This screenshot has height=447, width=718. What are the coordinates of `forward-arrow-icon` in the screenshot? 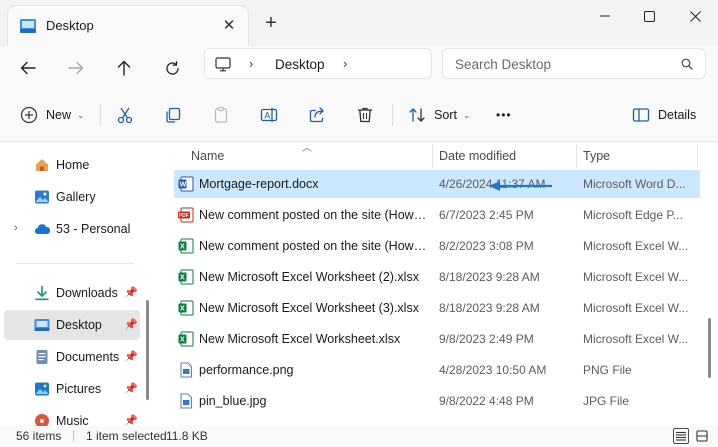 It's located at (76, 68).